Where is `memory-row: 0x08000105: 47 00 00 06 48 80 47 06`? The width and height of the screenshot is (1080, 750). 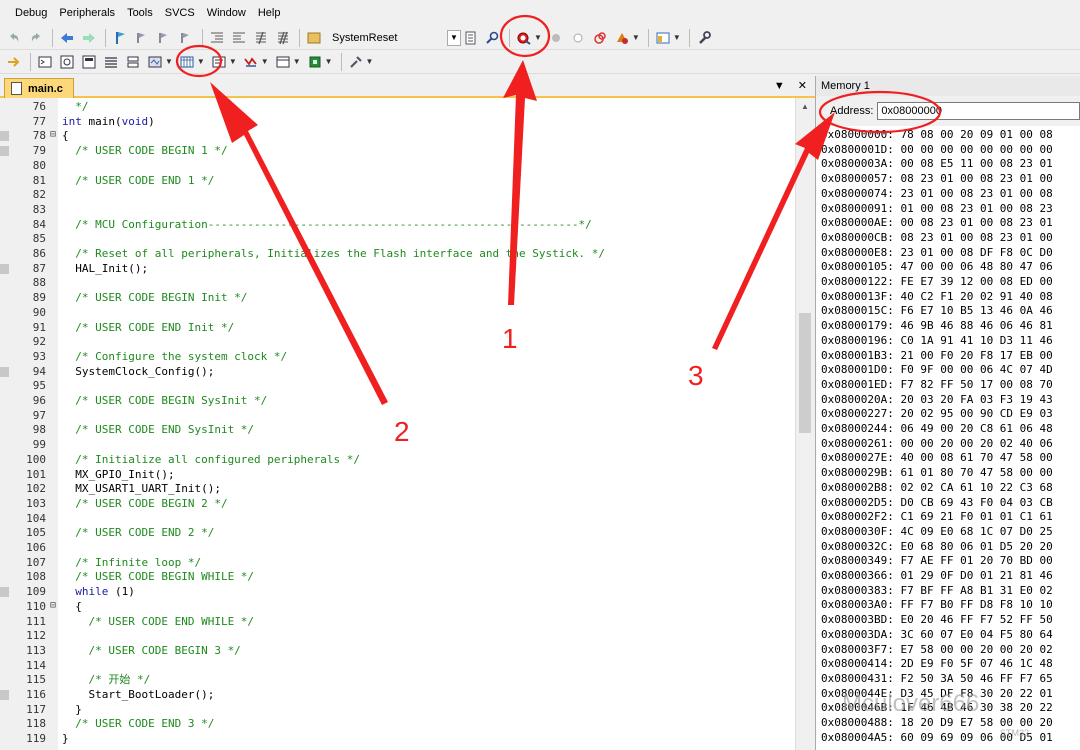 memory-row: 0x08000105: 47 00 00 06 48 80 47 06 is located at coordinates (950, 267).